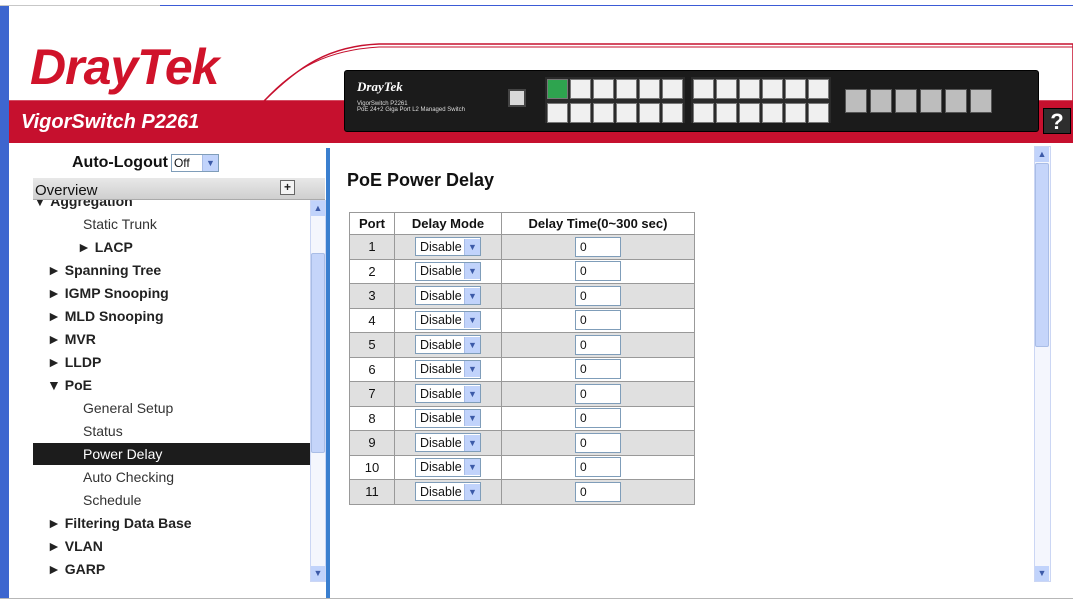 The width and height of the screenshot is (1073, 608). Describe the element at coordinates (172, 569) in the screenshot. I see `sidebar-item-garp: ► GARP` at that location.